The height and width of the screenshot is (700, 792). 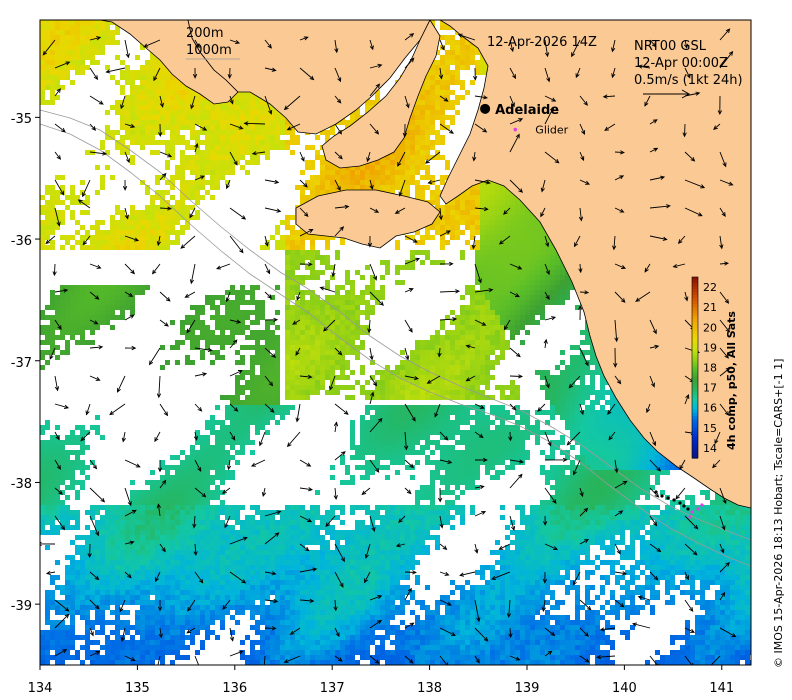 What do you see at coordinates (332, 688) in the screenshot?
I see `x-tick-label: 137` at bounding box center [332, 688].